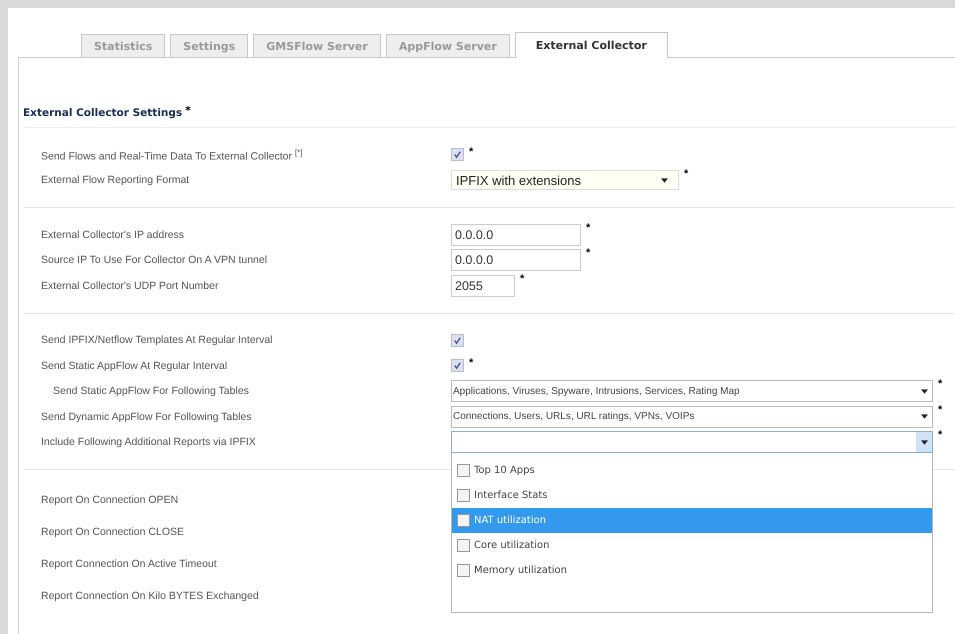  What do you see at coordinates (692, 391) in the screenshot?
I see `multiselect-dropdown: Applications, Viruses, Spyware, Intrusions, Services, Rating Map` at bounding box center [692, 391].